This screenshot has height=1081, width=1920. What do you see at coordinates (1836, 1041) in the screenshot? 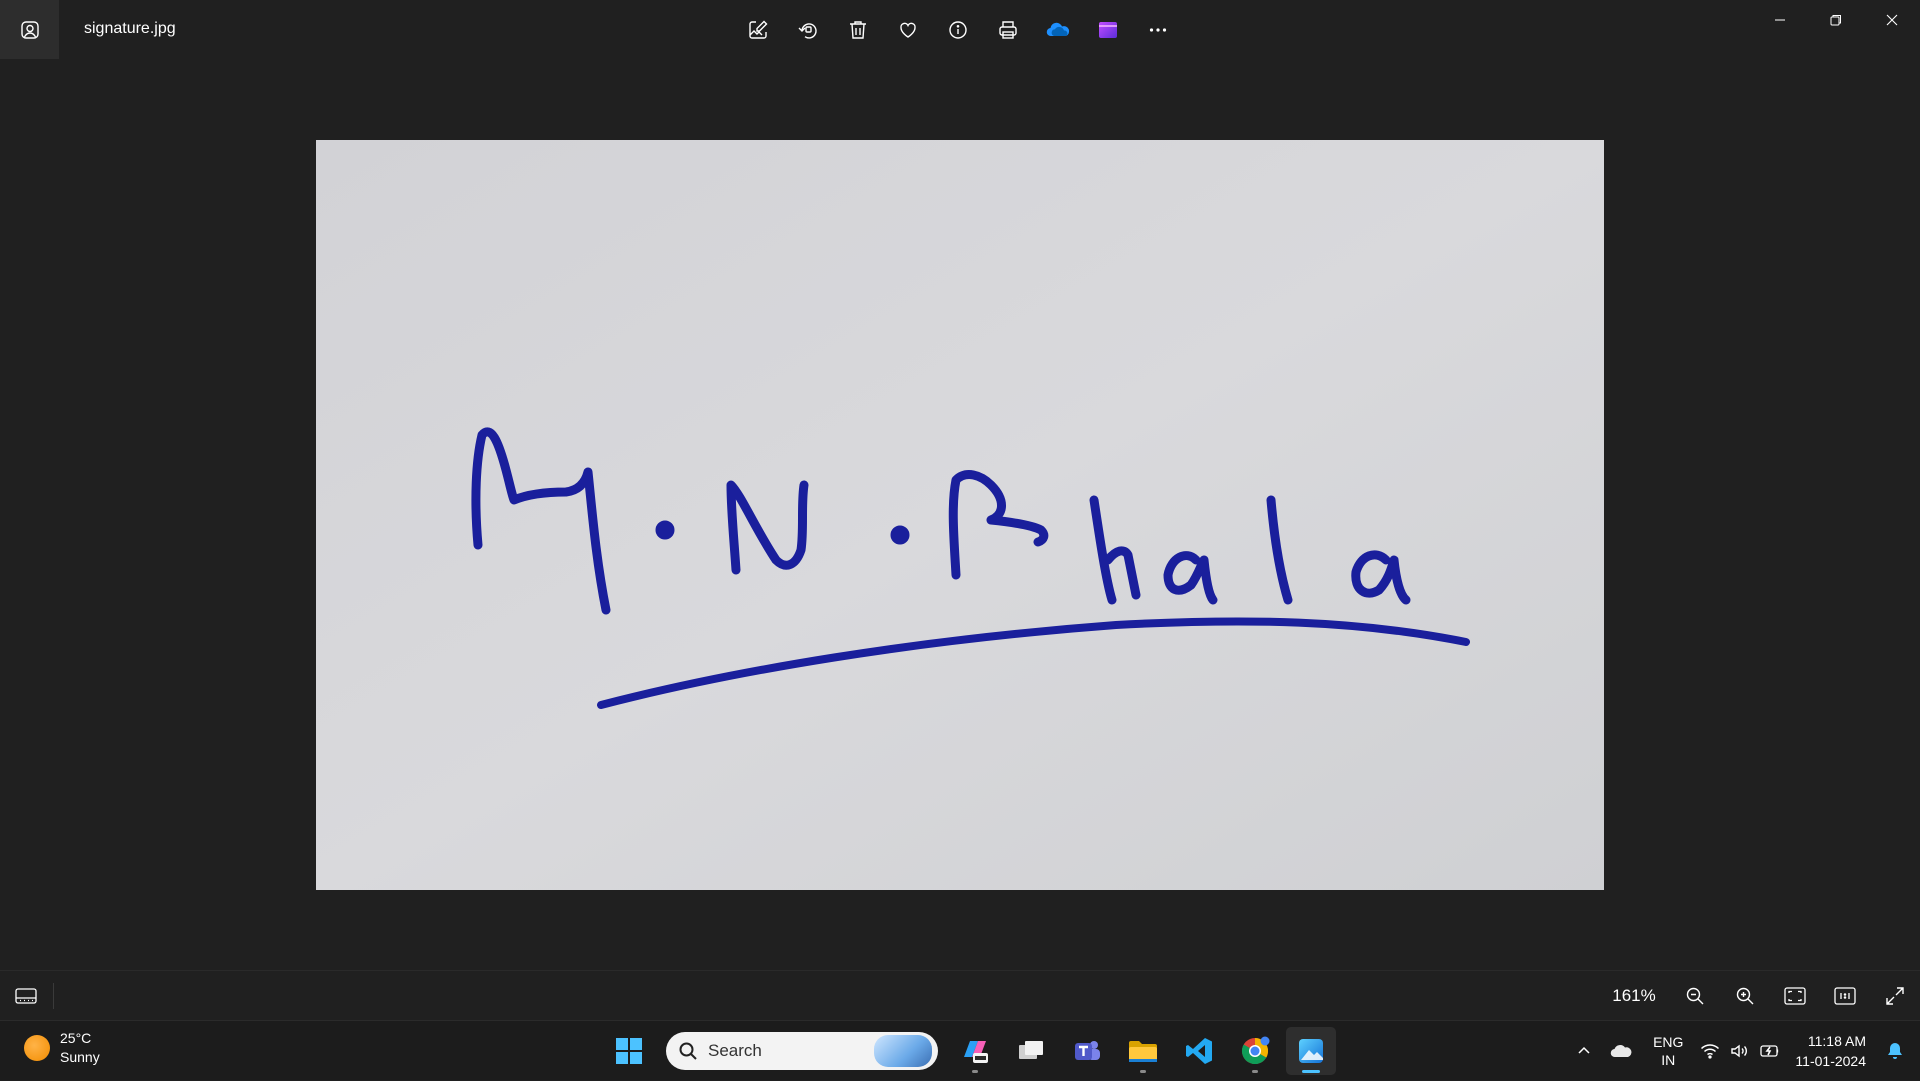
I see `clock-time: 11:18 AM` at bounding box center [1836, 1041].